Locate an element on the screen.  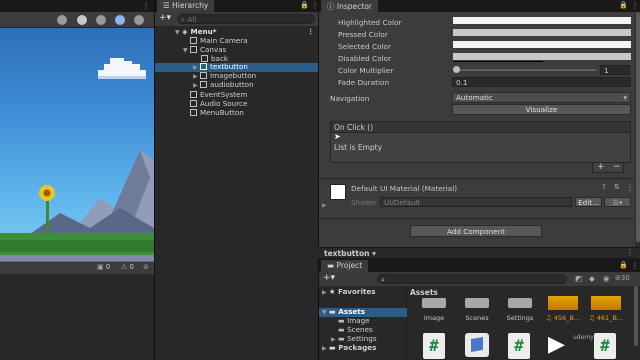
hidden-count-value: 30 is located at coordinates (625, 278).